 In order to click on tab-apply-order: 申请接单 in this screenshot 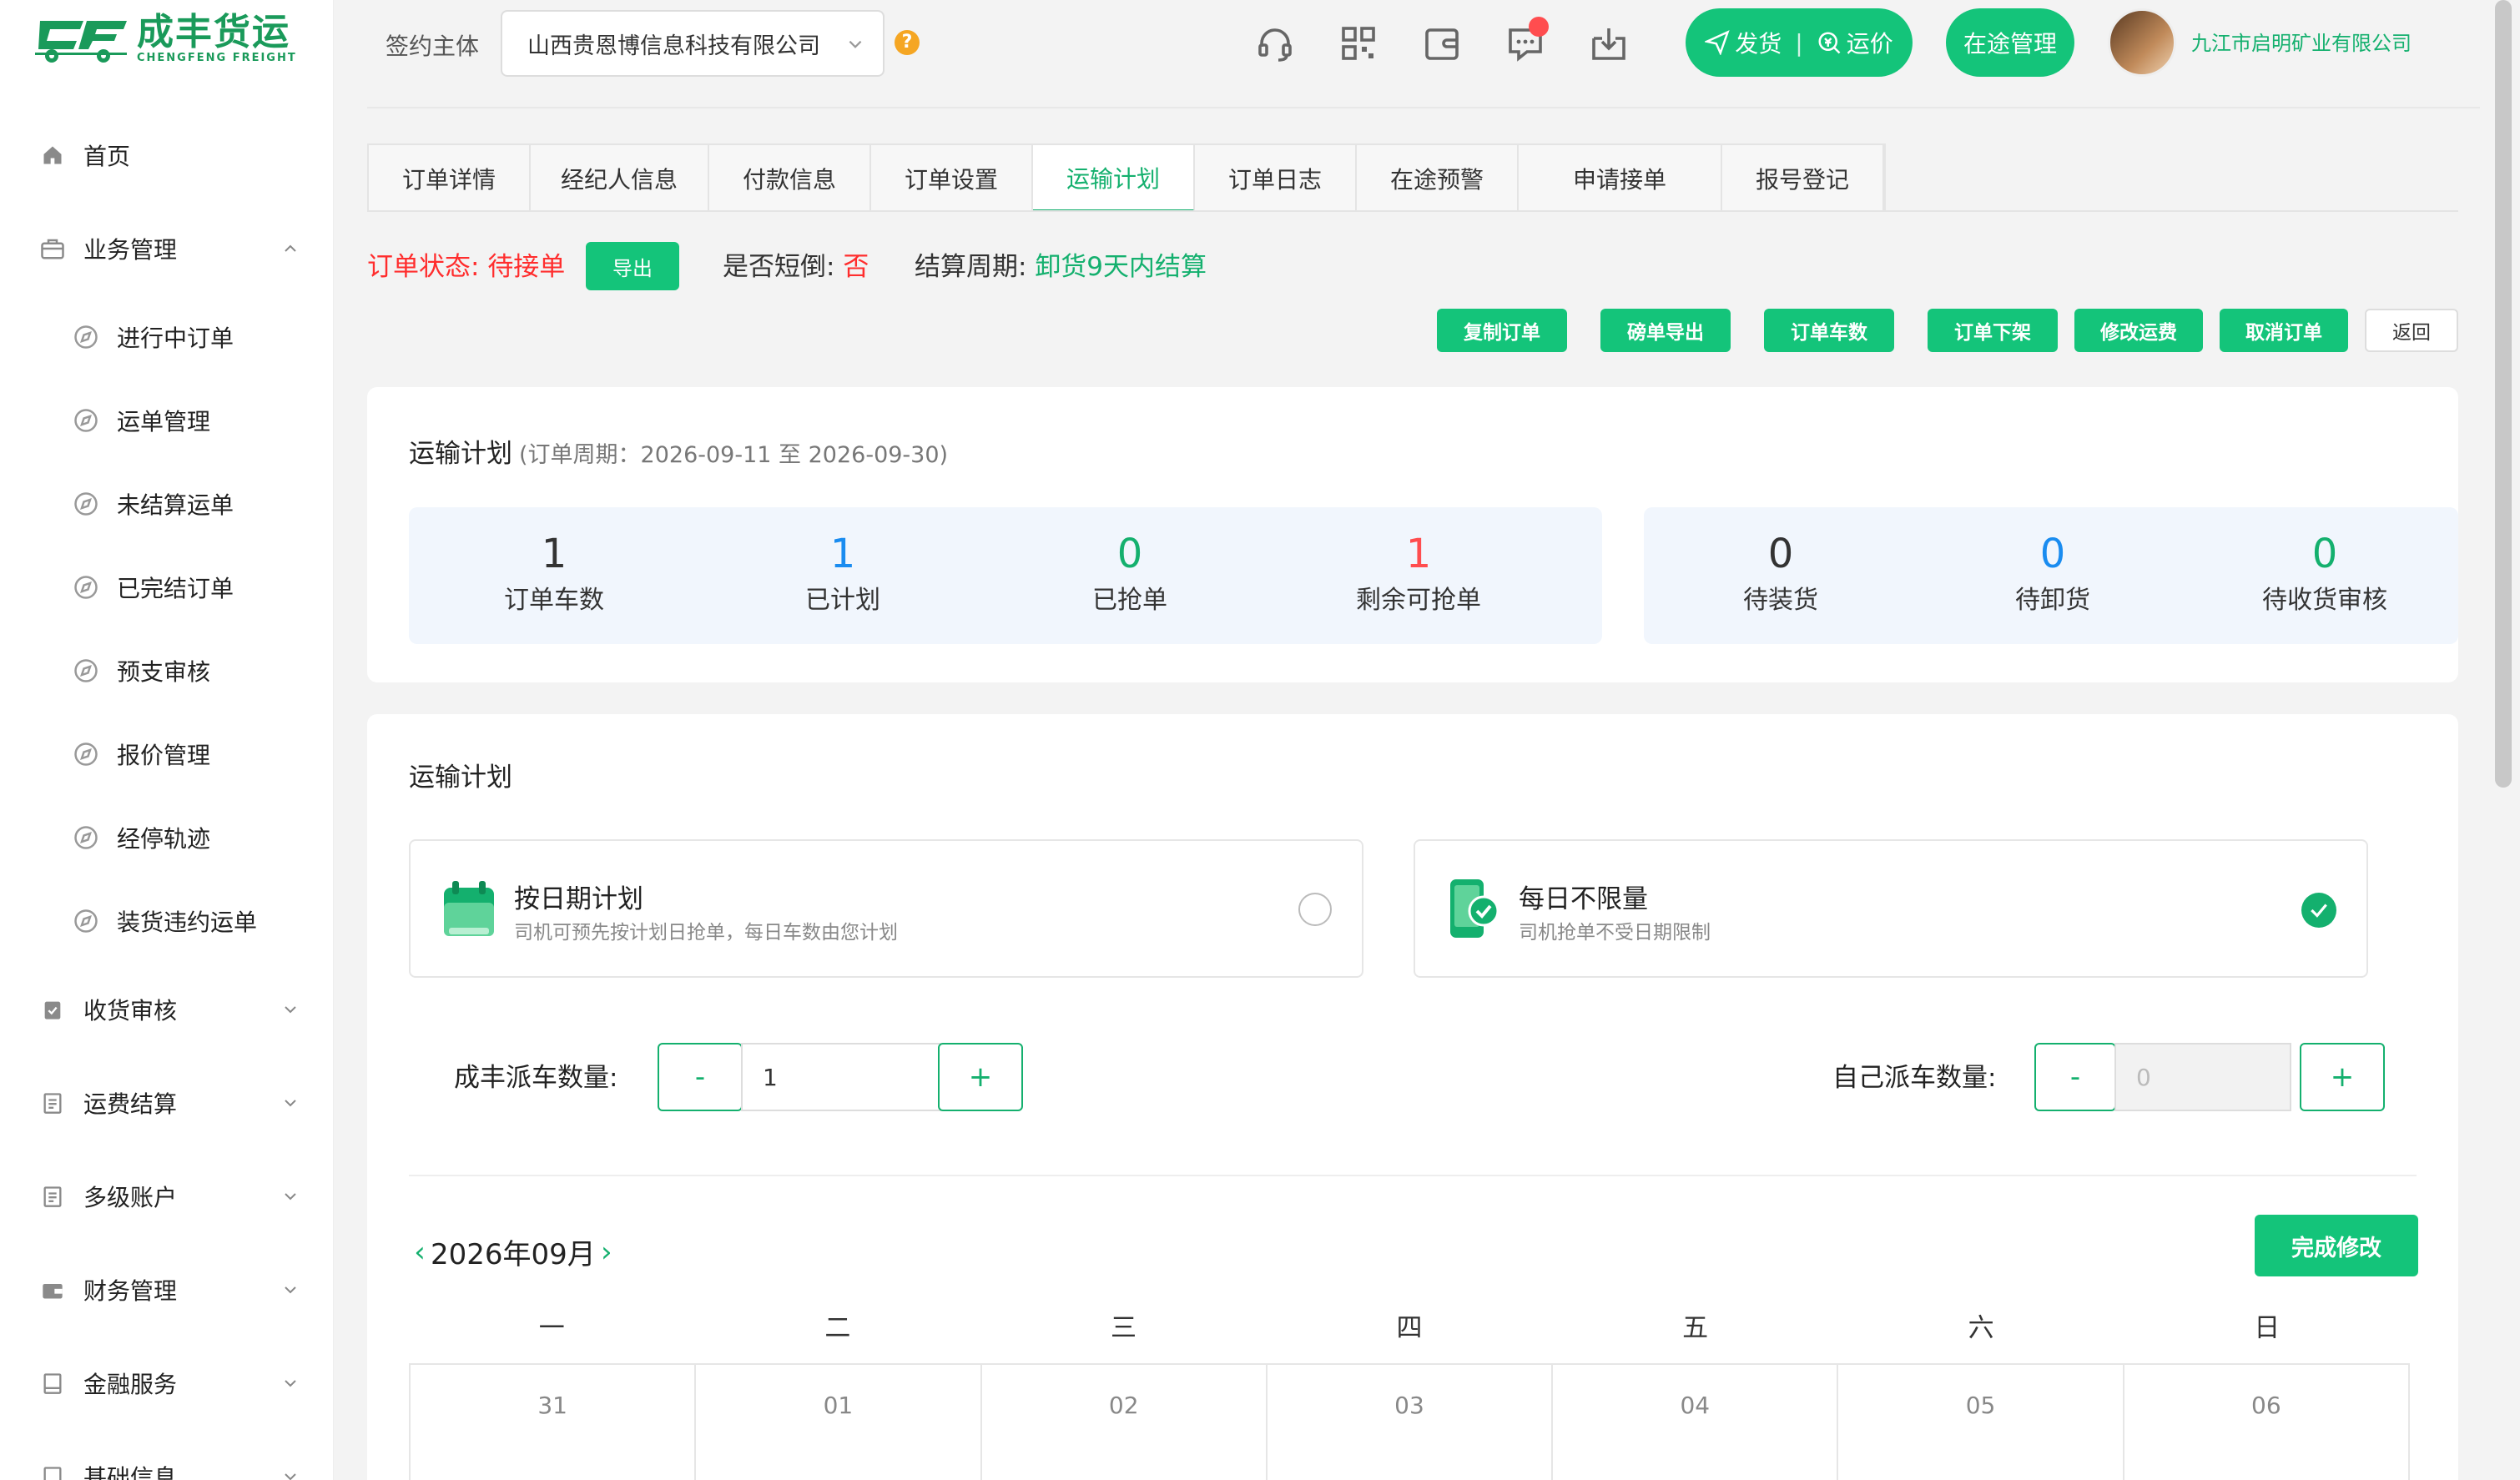, I will do `click(1621, 178)`.